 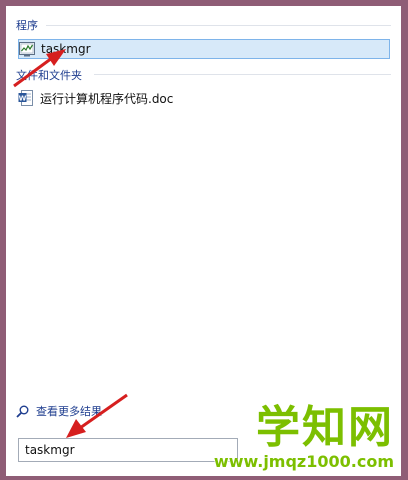 What do you see at coordinates (27, 49) in the screenshot?
I see `task-manager-icon` at bounding box center [27, 49].